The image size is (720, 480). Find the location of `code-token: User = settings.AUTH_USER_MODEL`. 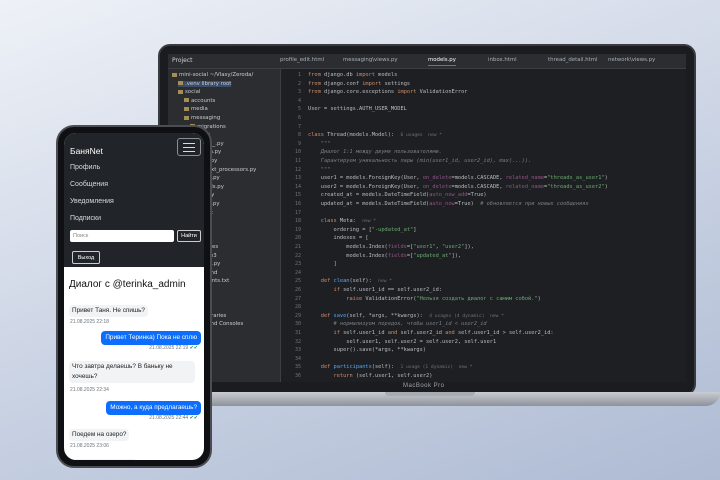

code-token: User = settings.AUTH_USER_MODEL is located at coordinates (357, 109).